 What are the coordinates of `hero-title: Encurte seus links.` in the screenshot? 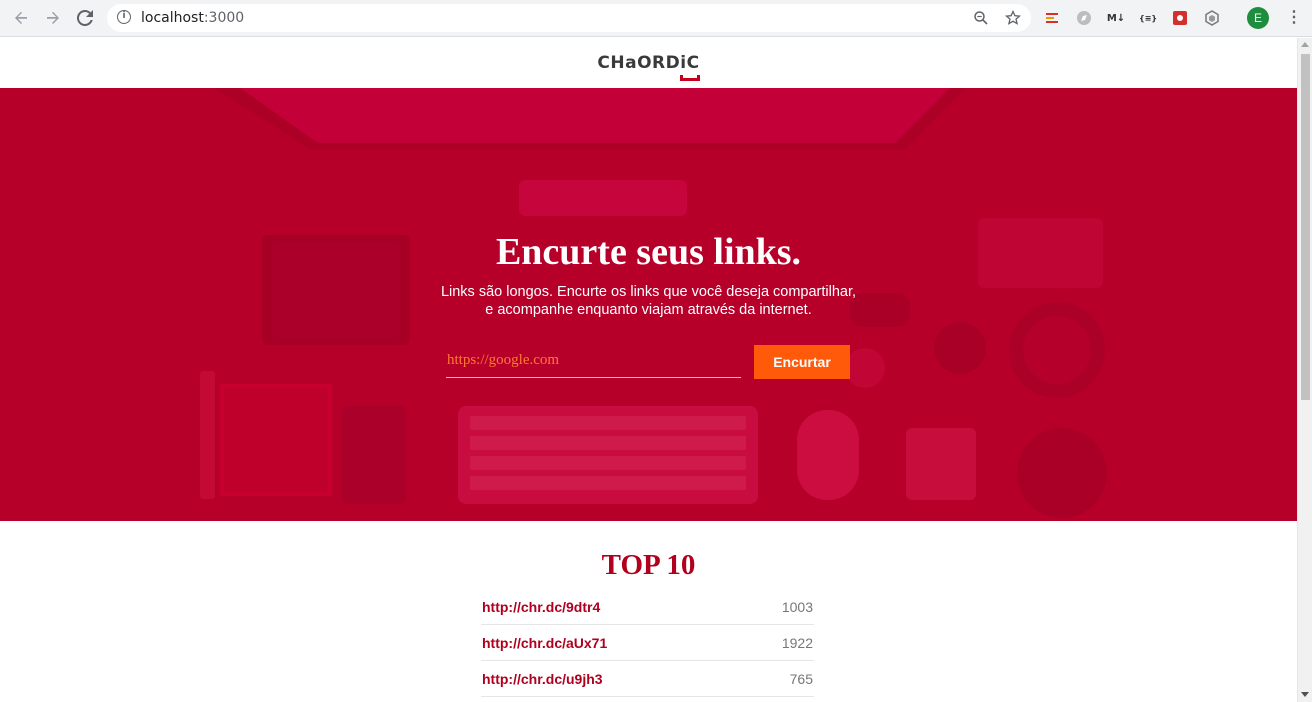 It's located at (648, 252).